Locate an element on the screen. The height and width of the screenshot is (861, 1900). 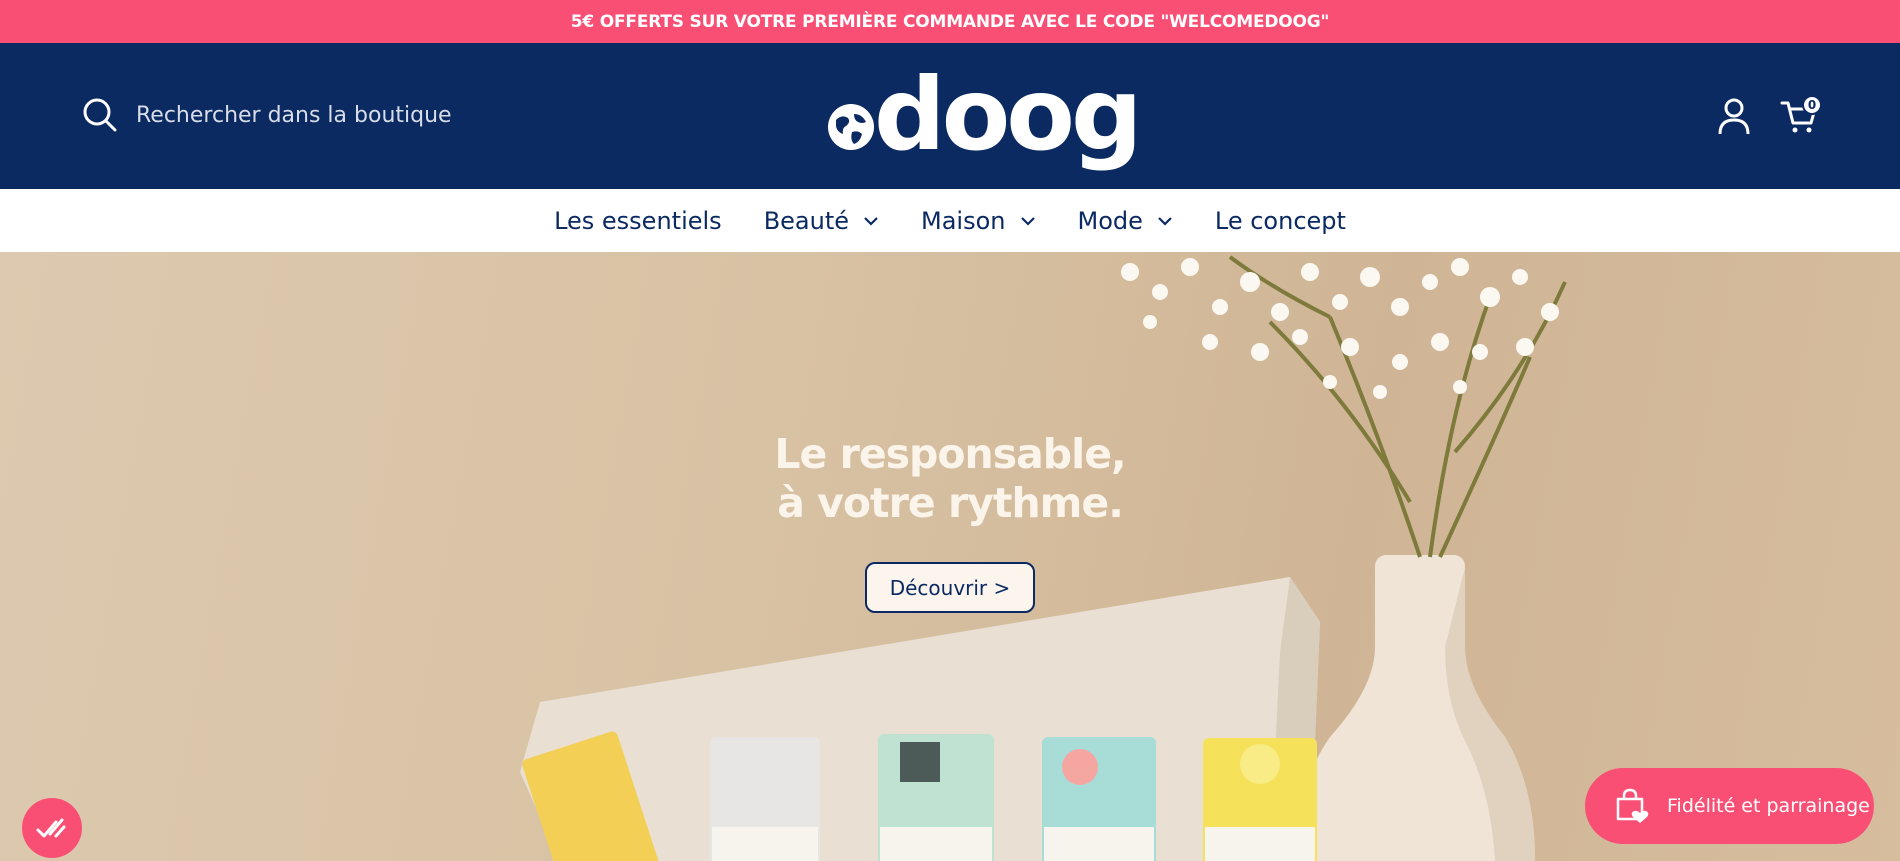
search-bar is located at coordinates (289, 115).